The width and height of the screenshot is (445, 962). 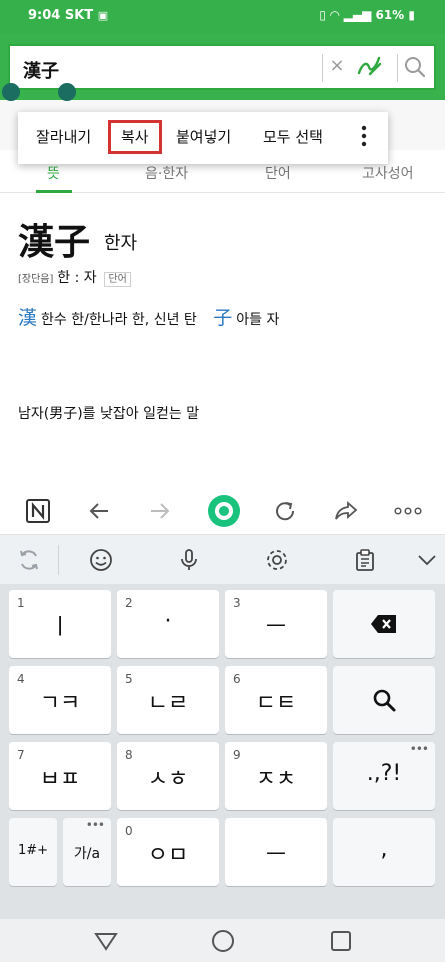 I want to click on search-key, so click(x=384, y=700).